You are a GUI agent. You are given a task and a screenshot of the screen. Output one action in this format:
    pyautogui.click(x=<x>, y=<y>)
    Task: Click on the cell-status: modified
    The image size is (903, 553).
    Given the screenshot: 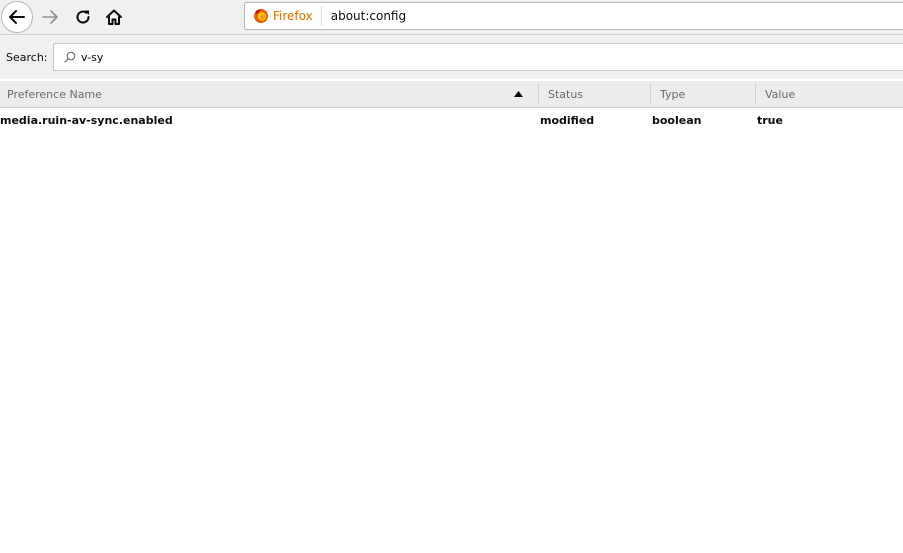 What is the action you would take?
    pyautogui.click(x=567, y=120)
    